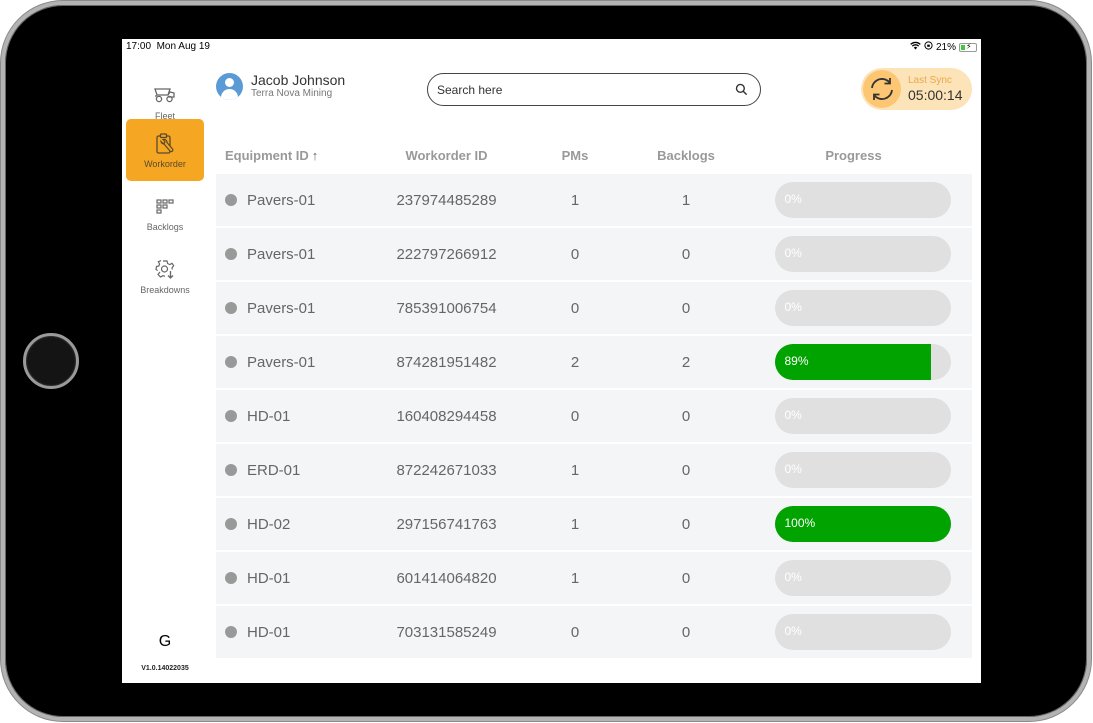 The image size is (1093, 723). Describe the element at coordinates (165, 206) in the screenshot. I see `grid-icon` at that location.